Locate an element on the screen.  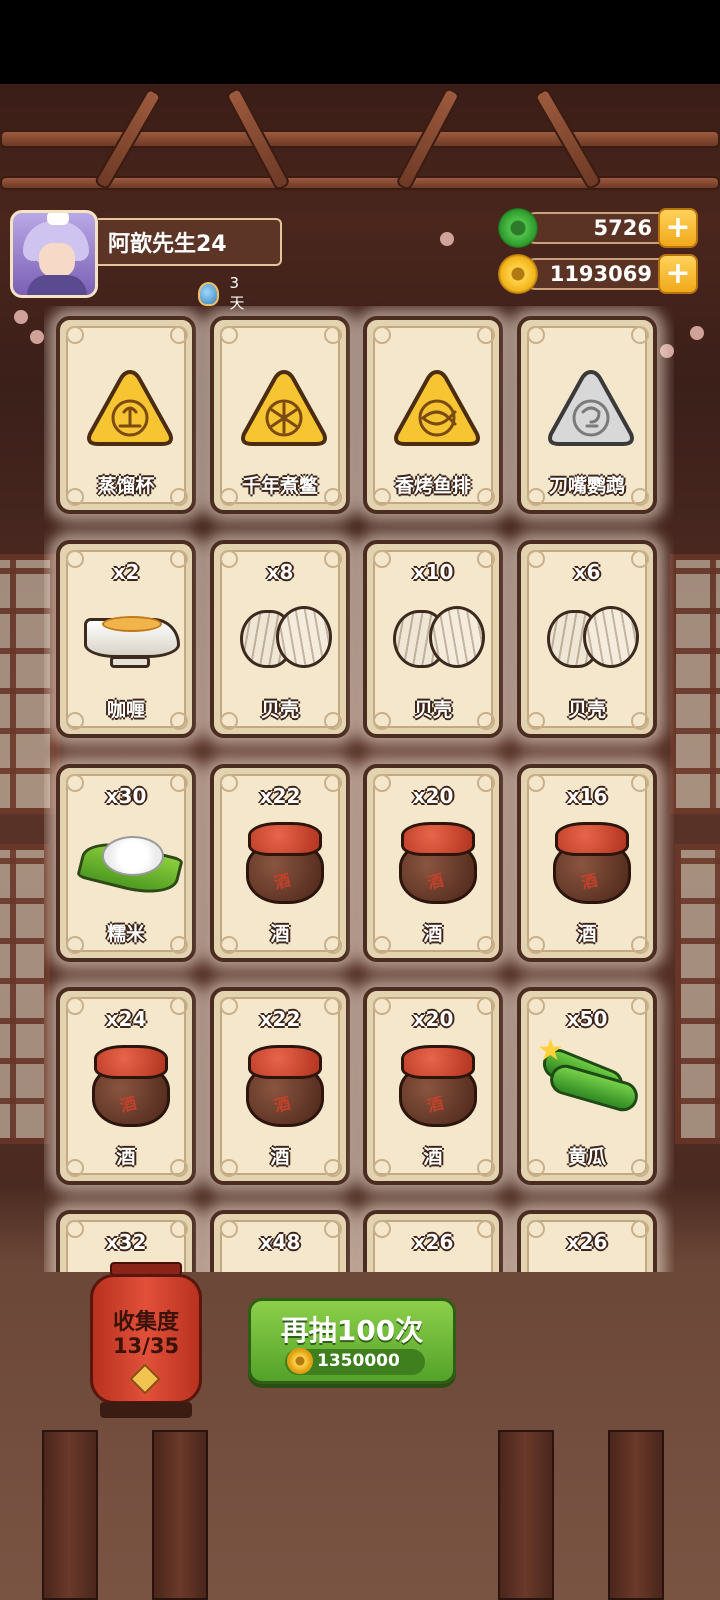
collection-lantern: 收集度 13/35 is located at coordinates (146, 1342).